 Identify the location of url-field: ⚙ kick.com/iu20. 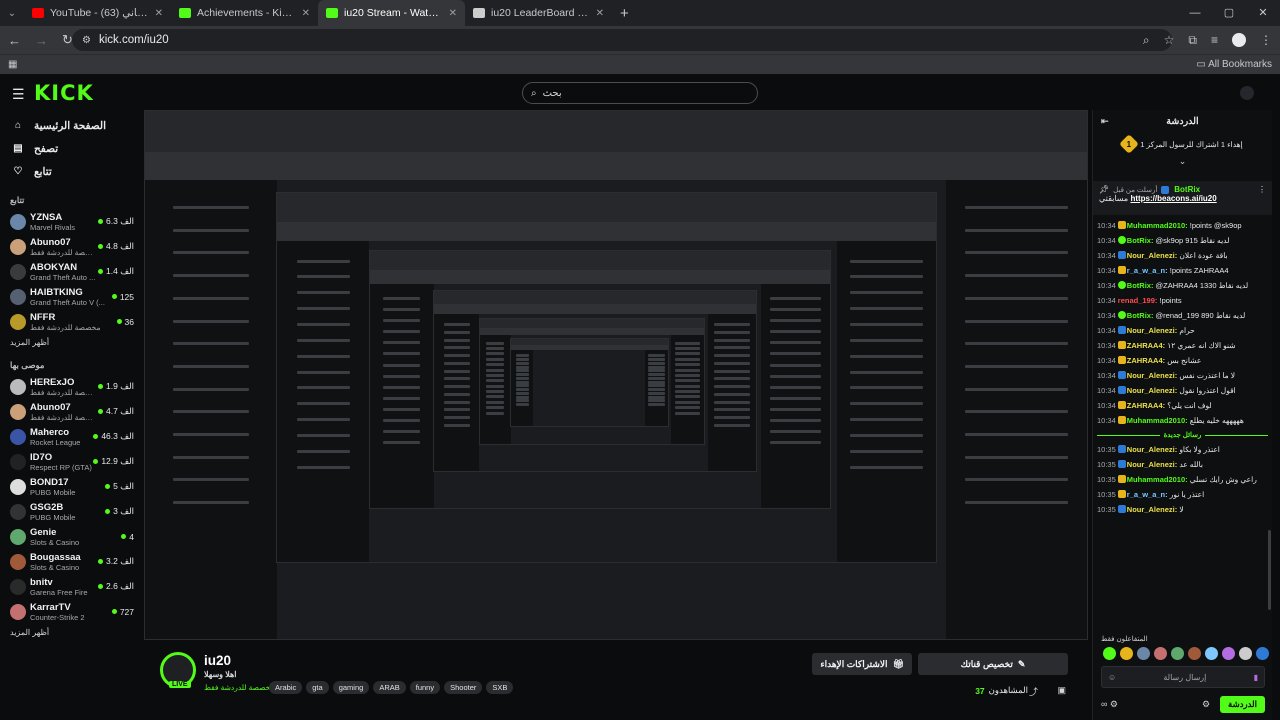
(622, 40).